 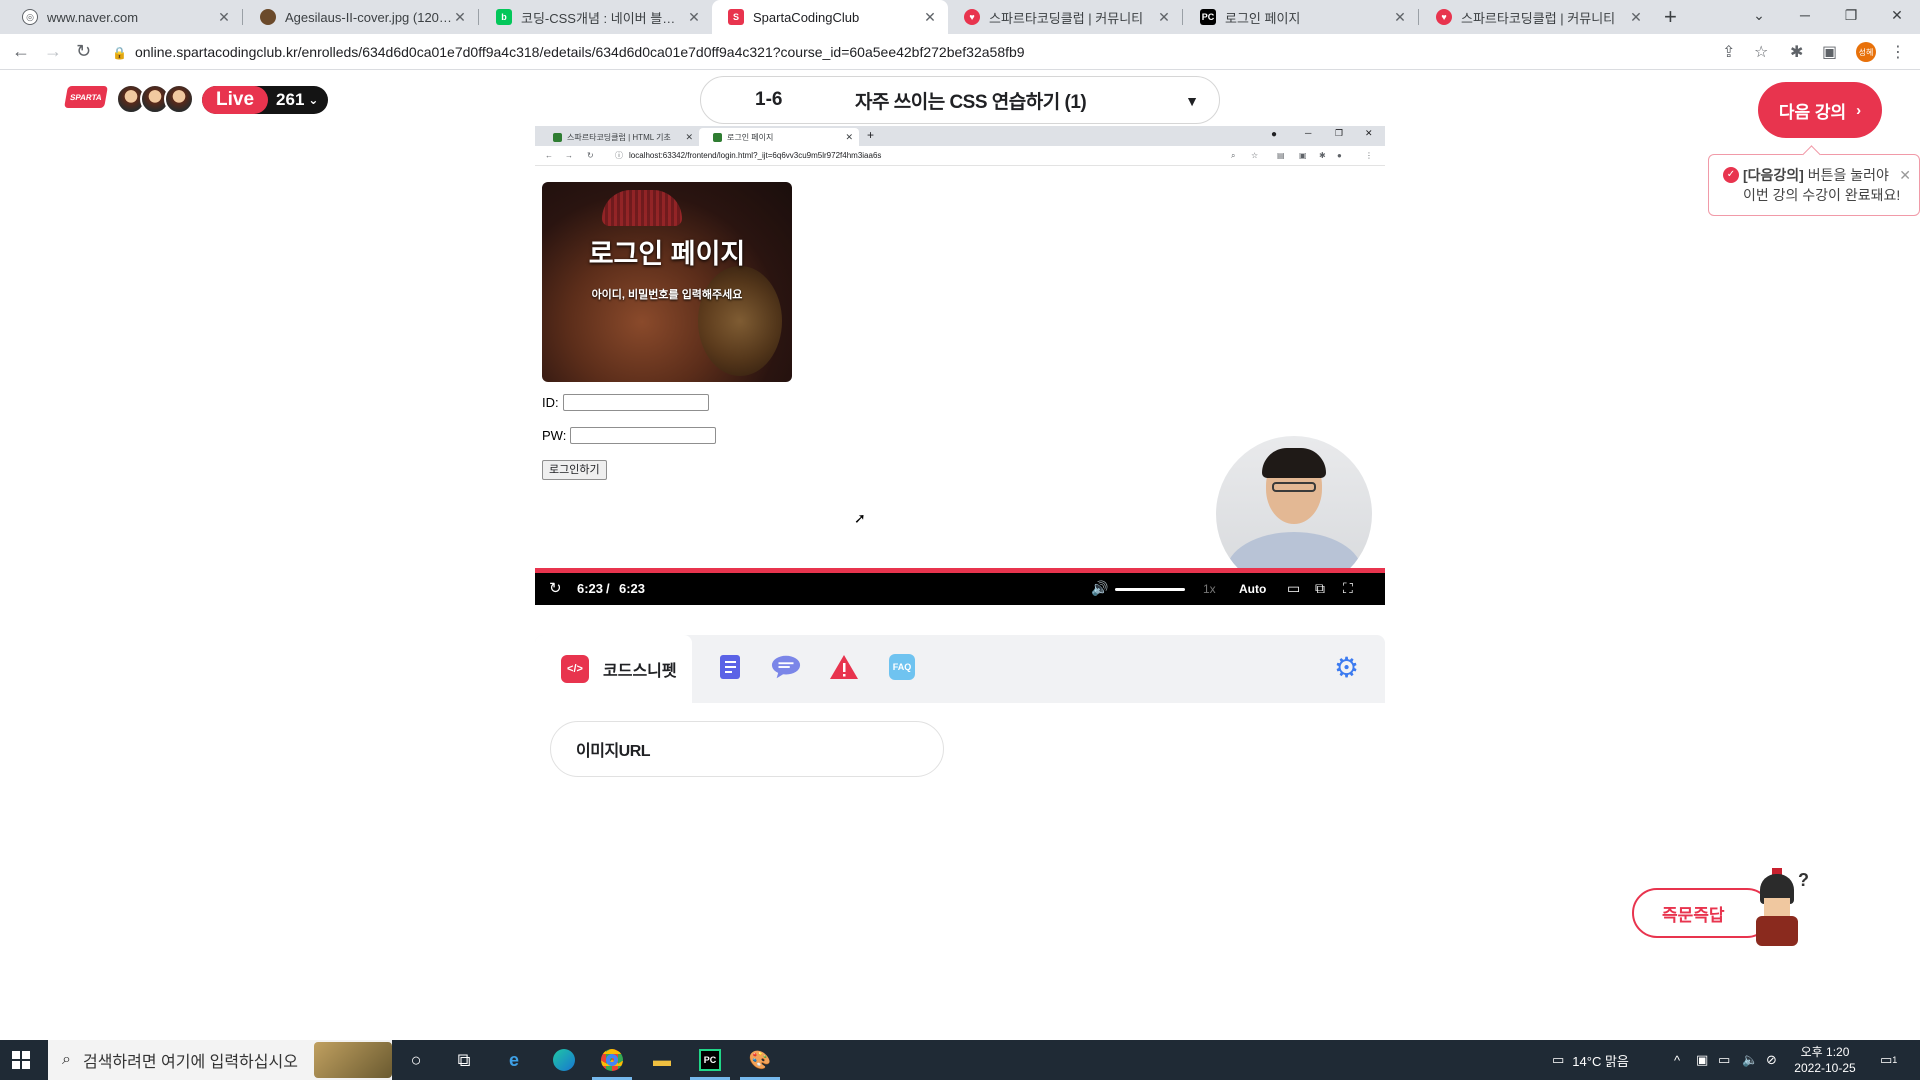 I want to click on lesson-selector: 1-6 자주 쓰이는 CSS 연습하기 (1) ▼, so click(x=960, y=100).